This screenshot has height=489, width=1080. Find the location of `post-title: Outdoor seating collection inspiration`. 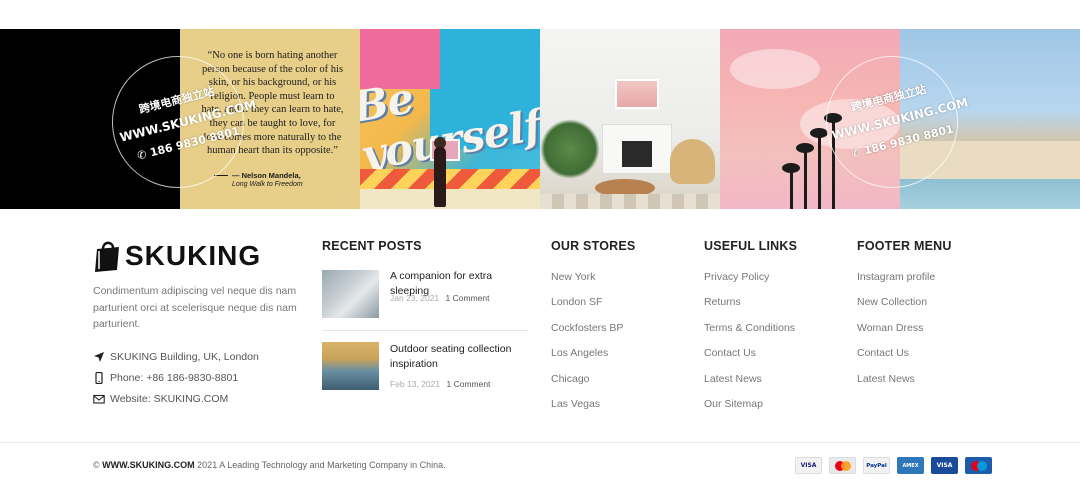

post-title: Outdoor seating collection inspiration is located at coordinates (461, 356).